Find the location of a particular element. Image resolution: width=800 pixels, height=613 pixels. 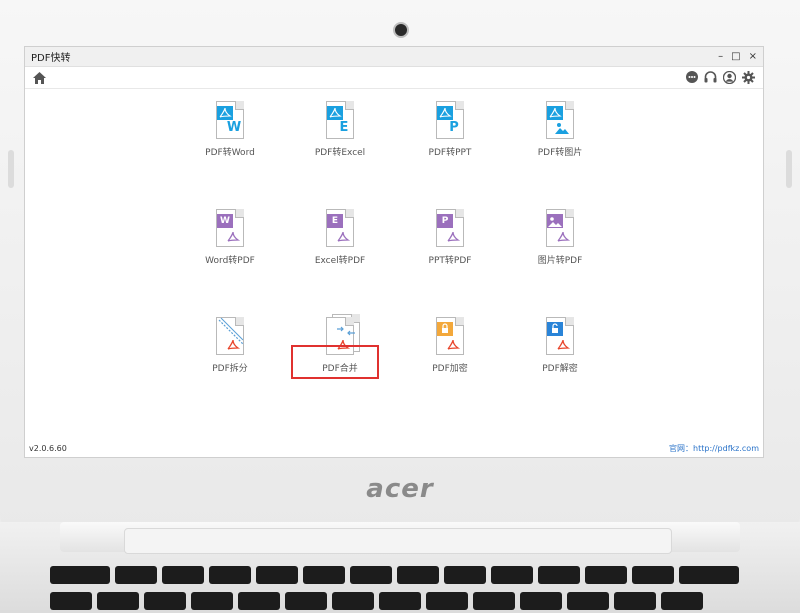

excel-to-pdf-icon: E is located at coordinates (340, 229).